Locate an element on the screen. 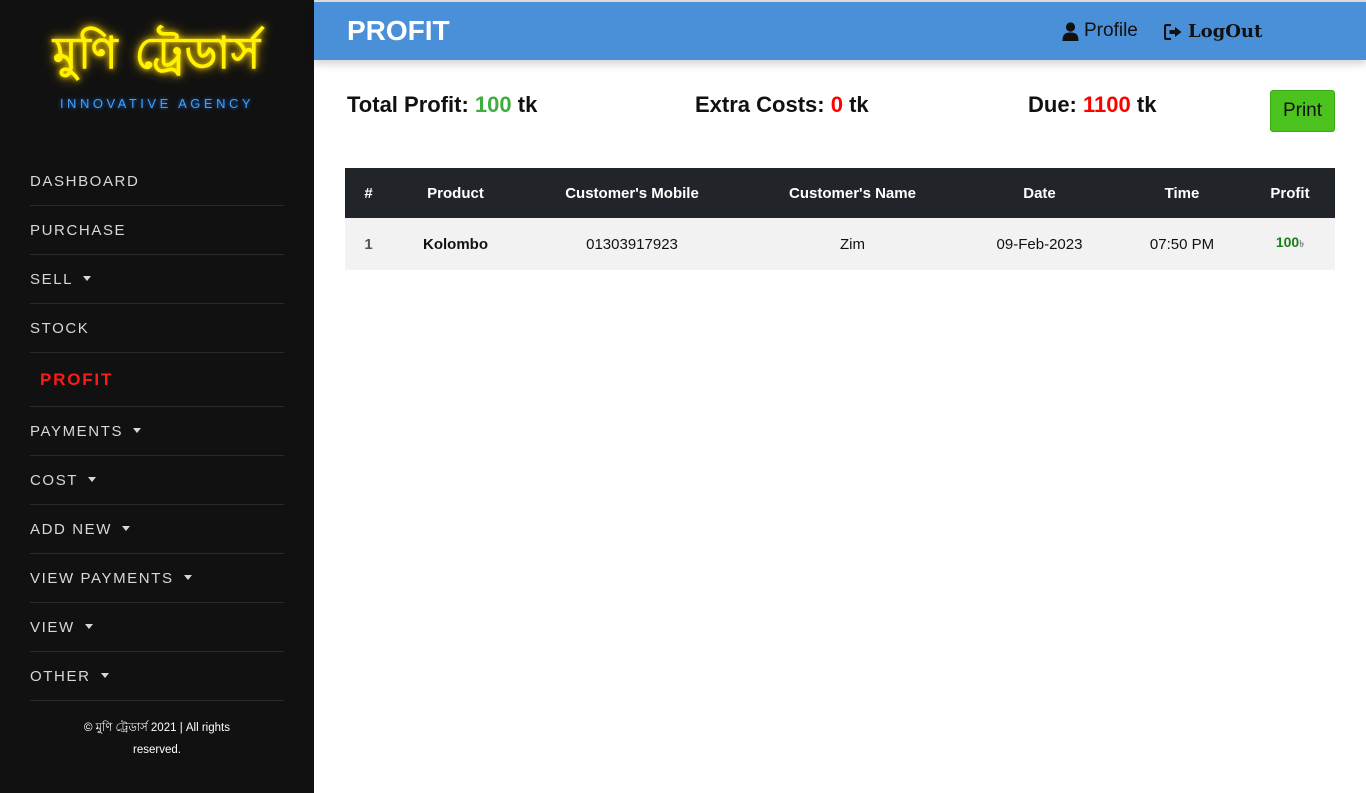  sidebar-item-view: VIEW is located at coordinates (157, 627).